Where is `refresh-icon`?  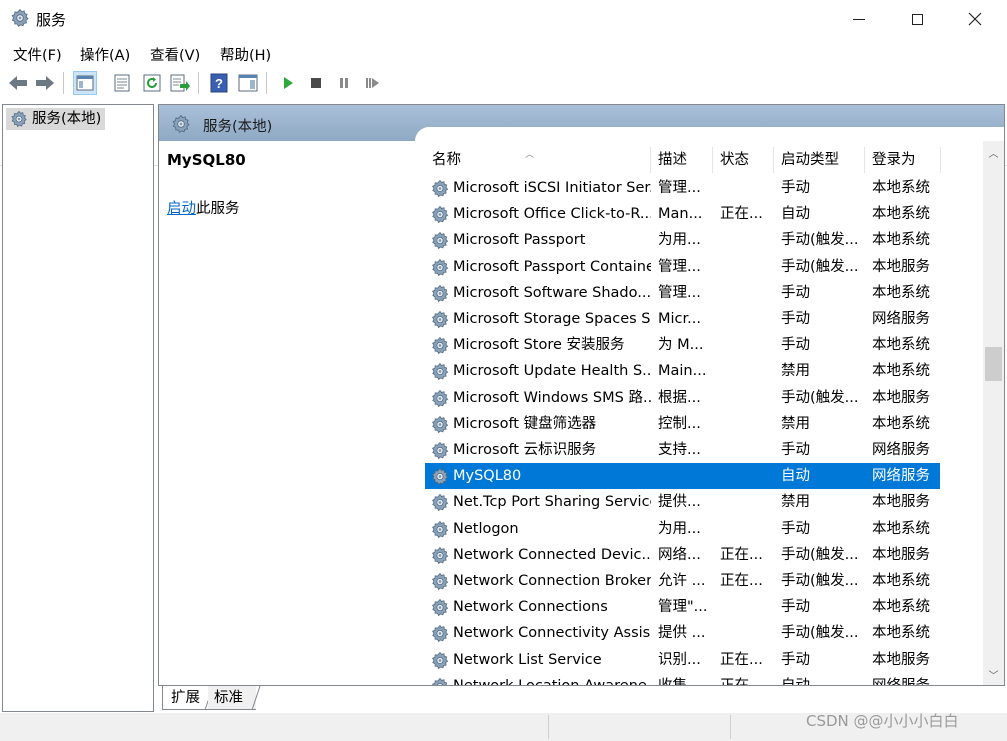
refresh-icon is located at coordinates (152, 83).